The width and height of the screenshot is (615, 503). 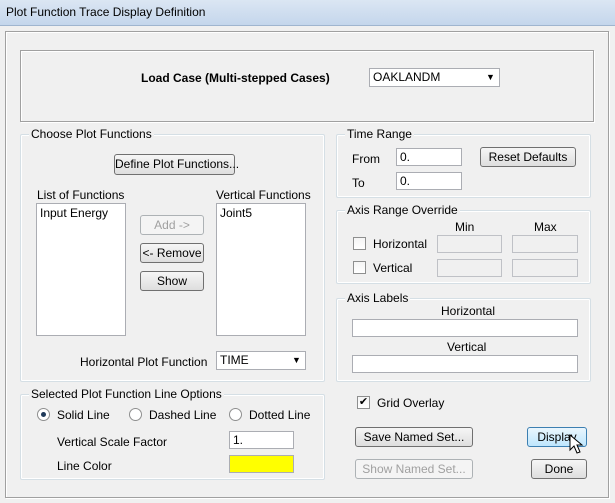 What do you see at coordinates (411, 403) in the screenshot?
I see `grid-overlay-label: Grid Overlay` at bounding box center [411, 403].